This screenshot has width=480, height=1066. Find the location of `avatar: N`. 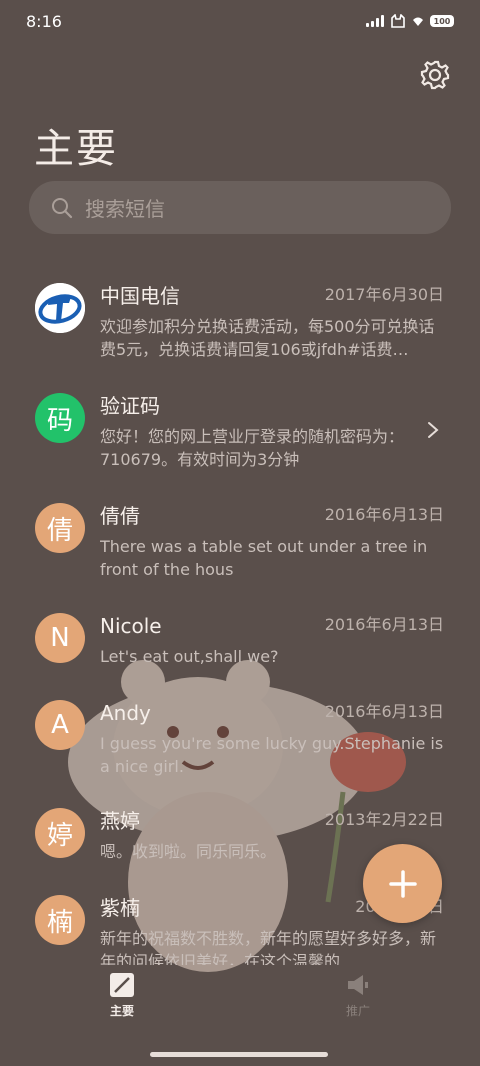

avatar: N is located at coordinates (60, 638).